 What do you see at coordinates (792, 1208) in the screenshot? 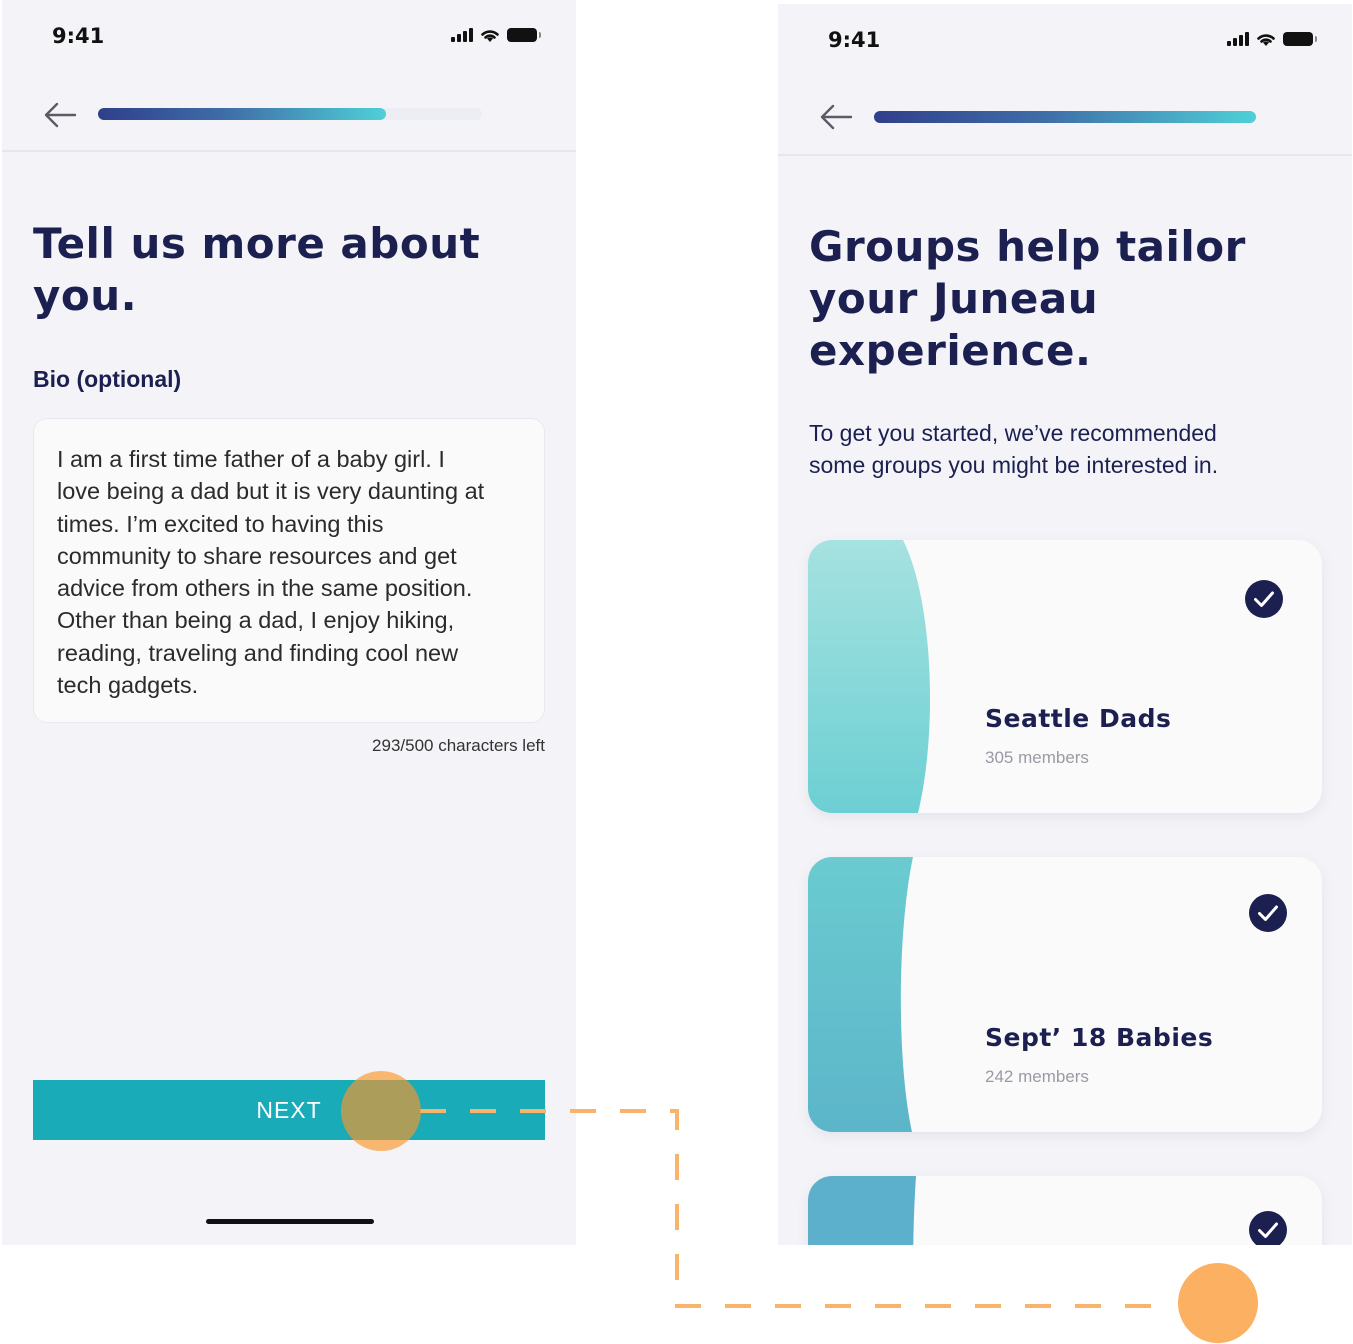
I see `flow-connector` at bounding box center [792, 1208].